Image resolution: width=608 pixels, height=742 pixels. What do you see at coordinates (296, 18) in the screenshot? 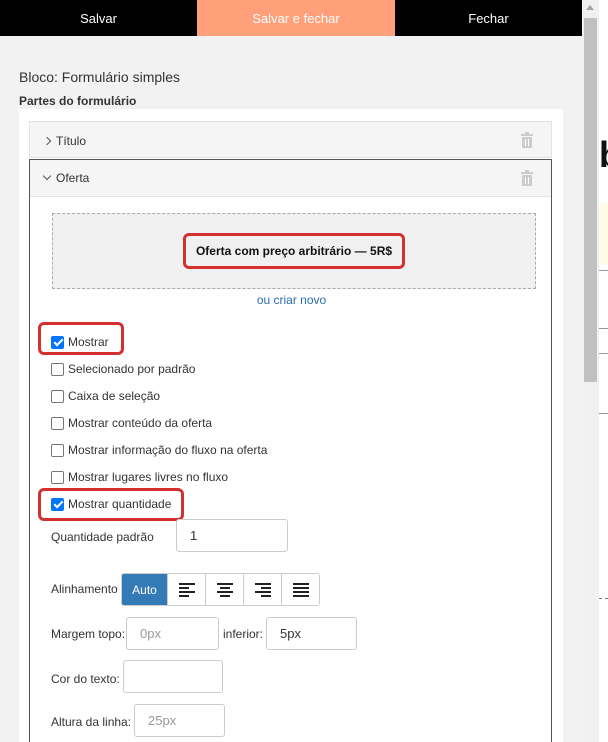
I see `save-and-close-button: Salvar e fechar` at bounding box center [296, 18].